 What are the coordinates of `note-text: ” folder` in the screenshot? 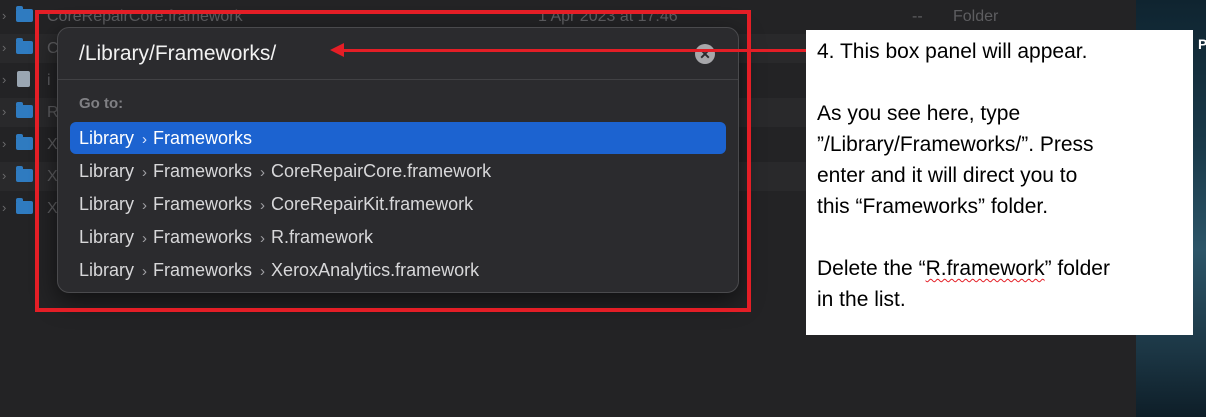 It's located at (1077, 268).